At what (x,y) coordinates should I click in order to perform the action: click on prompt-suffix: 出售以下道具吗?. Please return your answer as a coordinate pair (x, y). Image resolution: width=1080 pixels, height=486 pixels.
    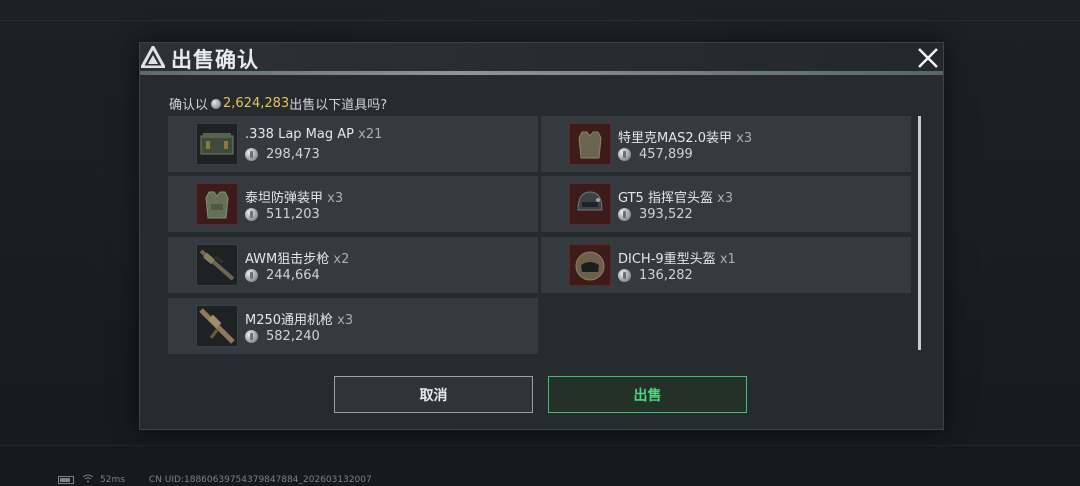
    Looking at the image, I should click on (338, 105).